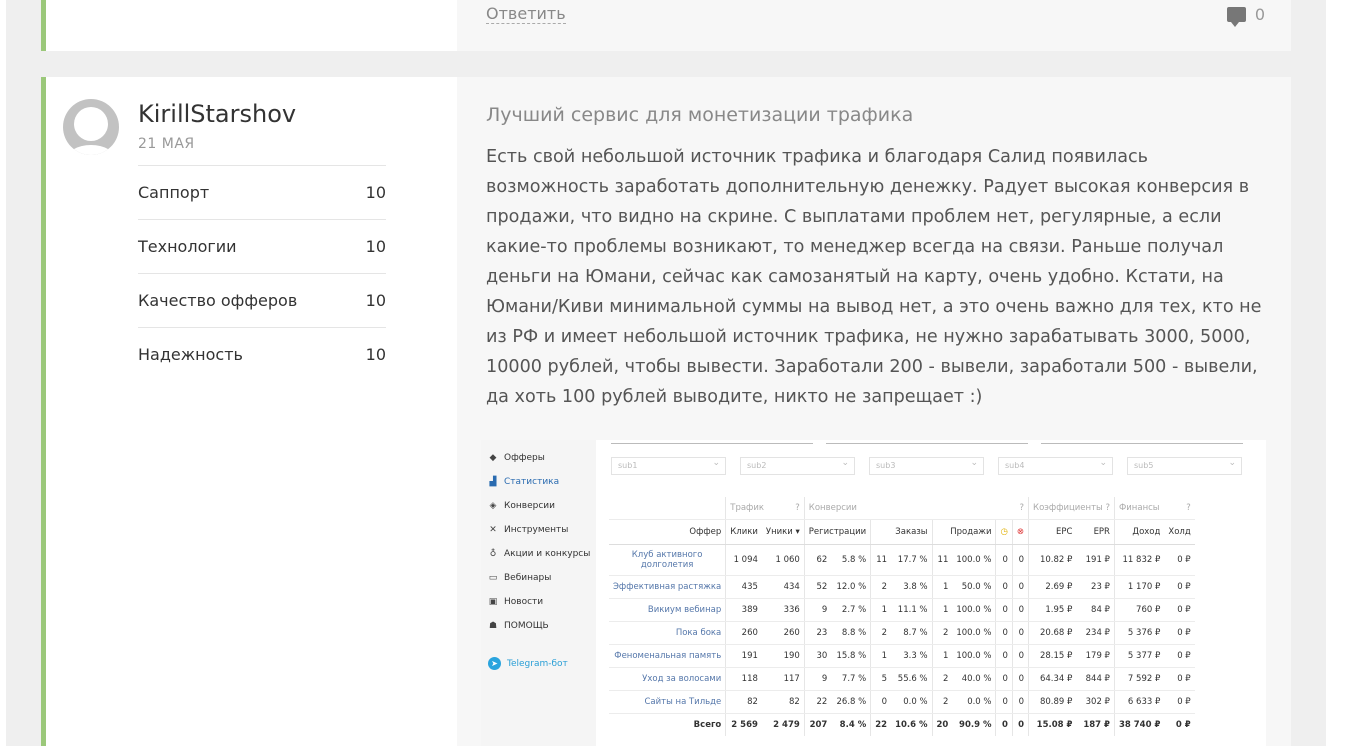 The height and width of the screenshot is (746, 1371). What do you see at coordinates (912, 702) in the screenshot?
I see `table-cell-orders-pct: 0.0 %` at bounding box center [912, 702].